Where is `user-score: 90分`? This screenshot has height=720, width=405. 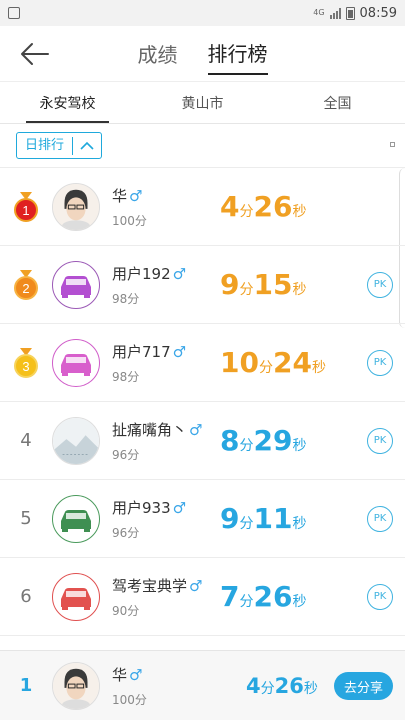 user-score: 90分 is located at coordinates (126, 610).